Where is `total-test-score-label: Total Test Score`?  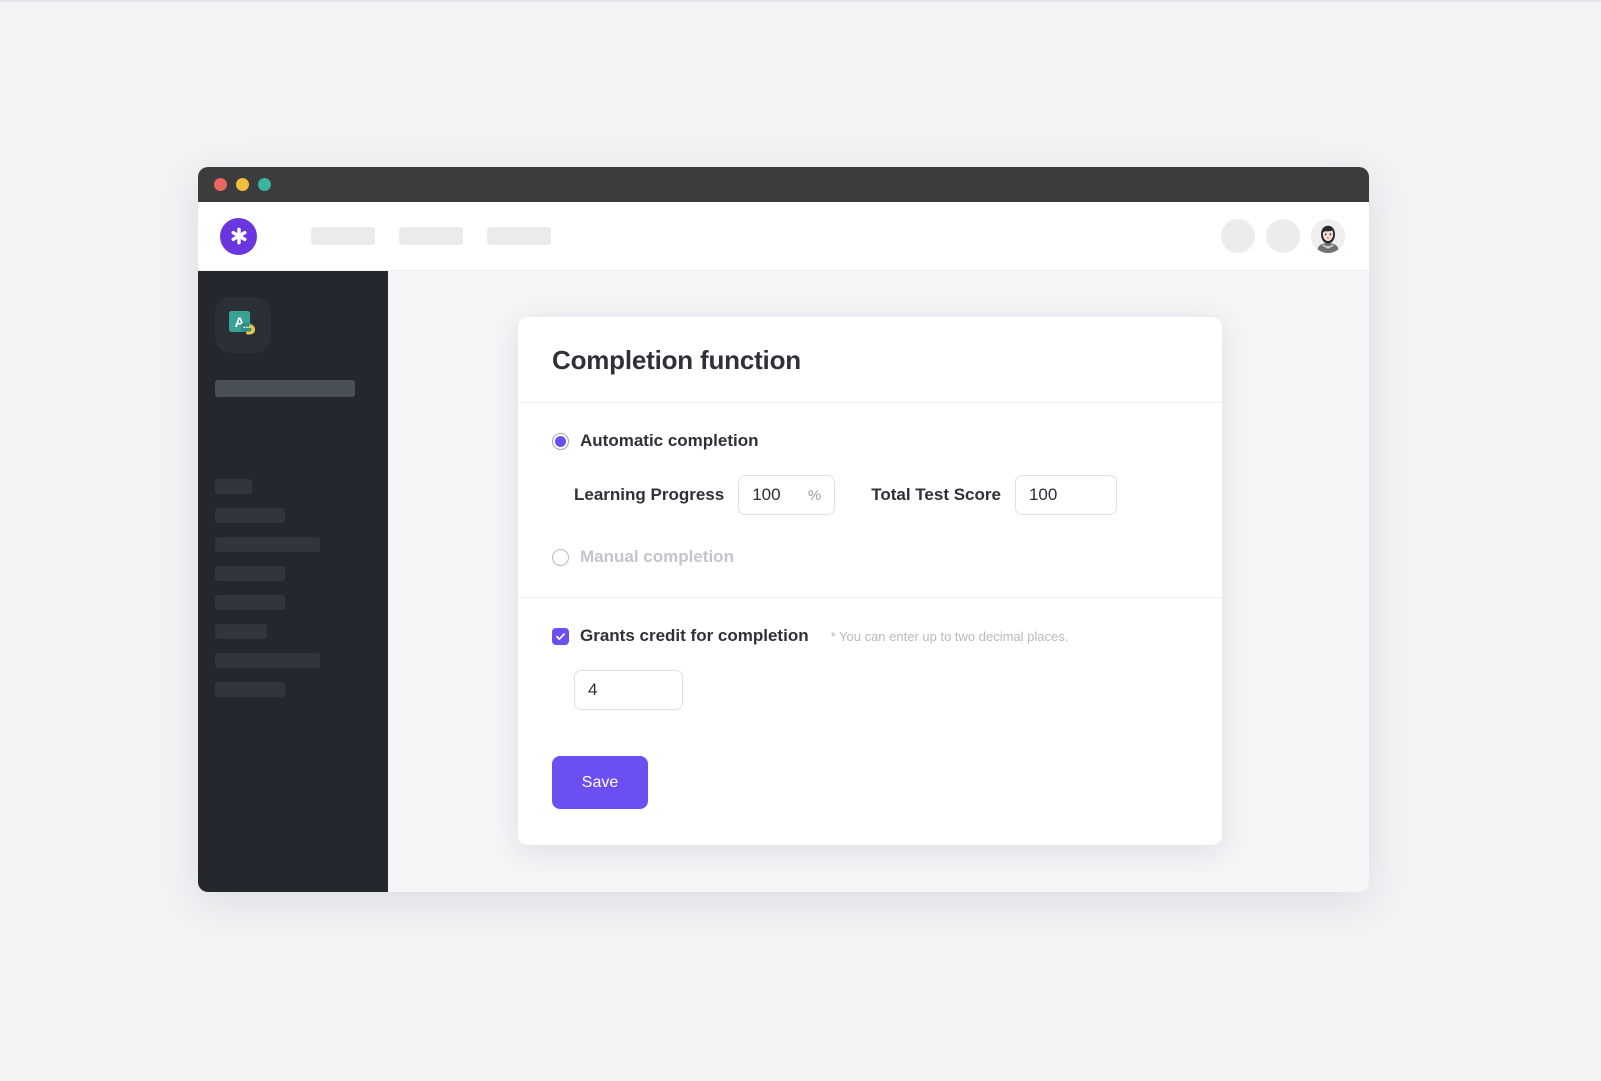 total-test-score-label: Total Test Score is located at coordinates (936, 494).